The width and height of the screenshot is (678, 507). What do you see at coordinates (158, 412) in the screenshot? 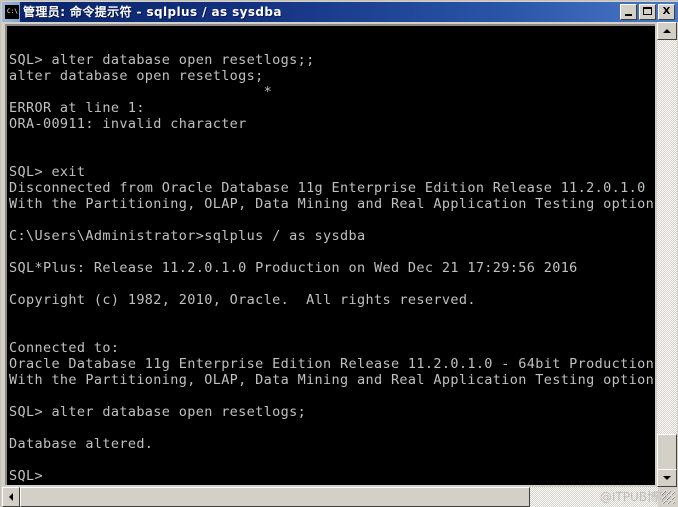
I see `terminal-line: SQL> alter database open resetlogs;` at bounding box center [158, 412].